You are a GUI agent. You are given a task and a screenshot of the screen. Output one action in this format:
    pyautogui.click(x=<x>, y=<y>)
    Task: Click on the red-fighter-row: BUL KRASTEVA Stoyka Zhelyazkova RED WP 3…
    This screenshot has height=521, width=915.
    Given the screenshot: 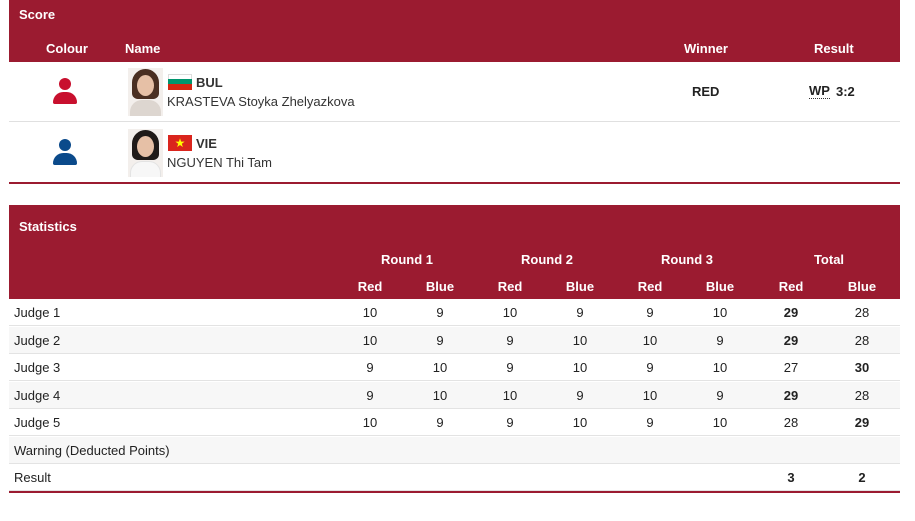 What is the action you would take?
    pyautogui.click(x=454, y=92)
    